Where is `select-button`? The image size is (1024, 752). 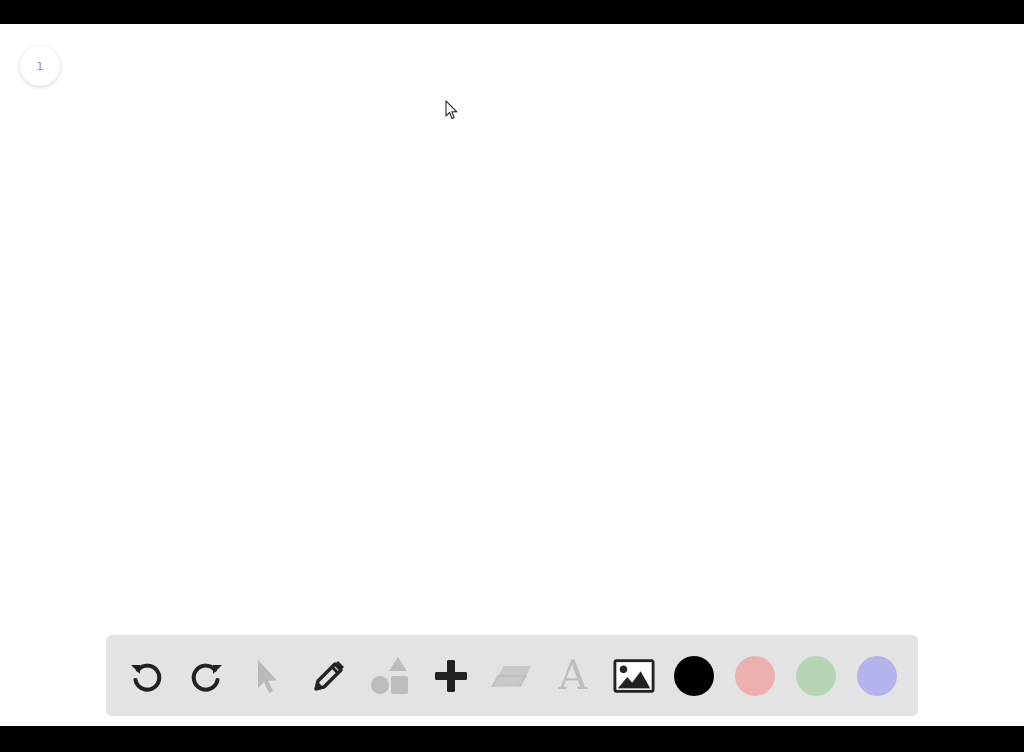
select-button is located at coordinates (267, 676).